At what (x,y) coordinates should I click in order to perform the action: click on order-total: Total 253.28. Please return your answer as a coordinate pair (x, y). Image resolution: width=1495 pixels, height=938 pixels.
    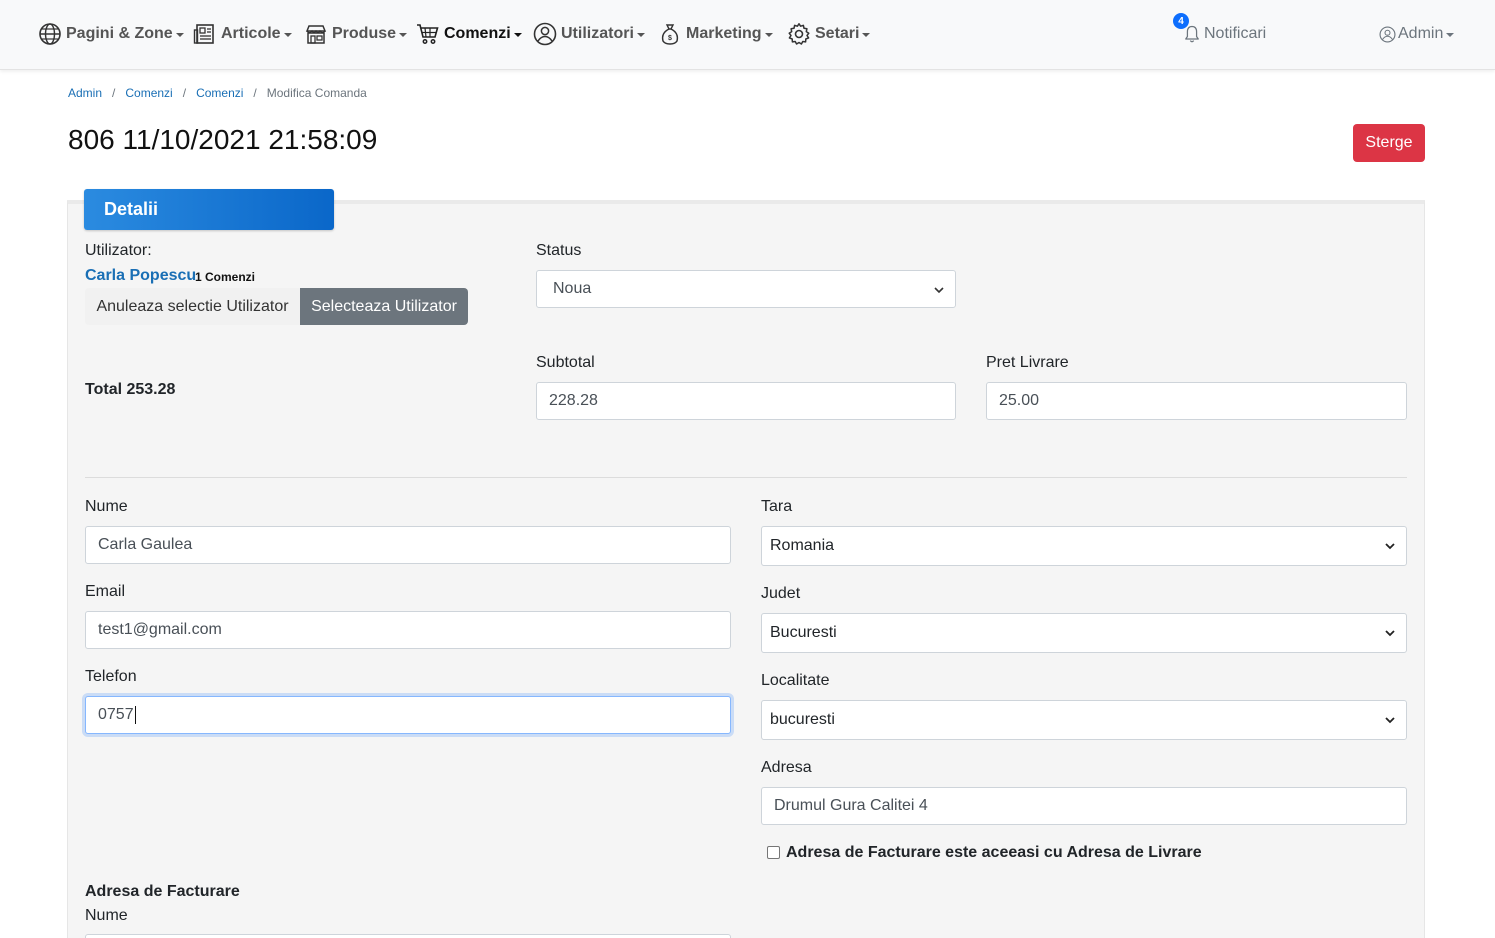
    Looking at the image, I should click on (130, 389).